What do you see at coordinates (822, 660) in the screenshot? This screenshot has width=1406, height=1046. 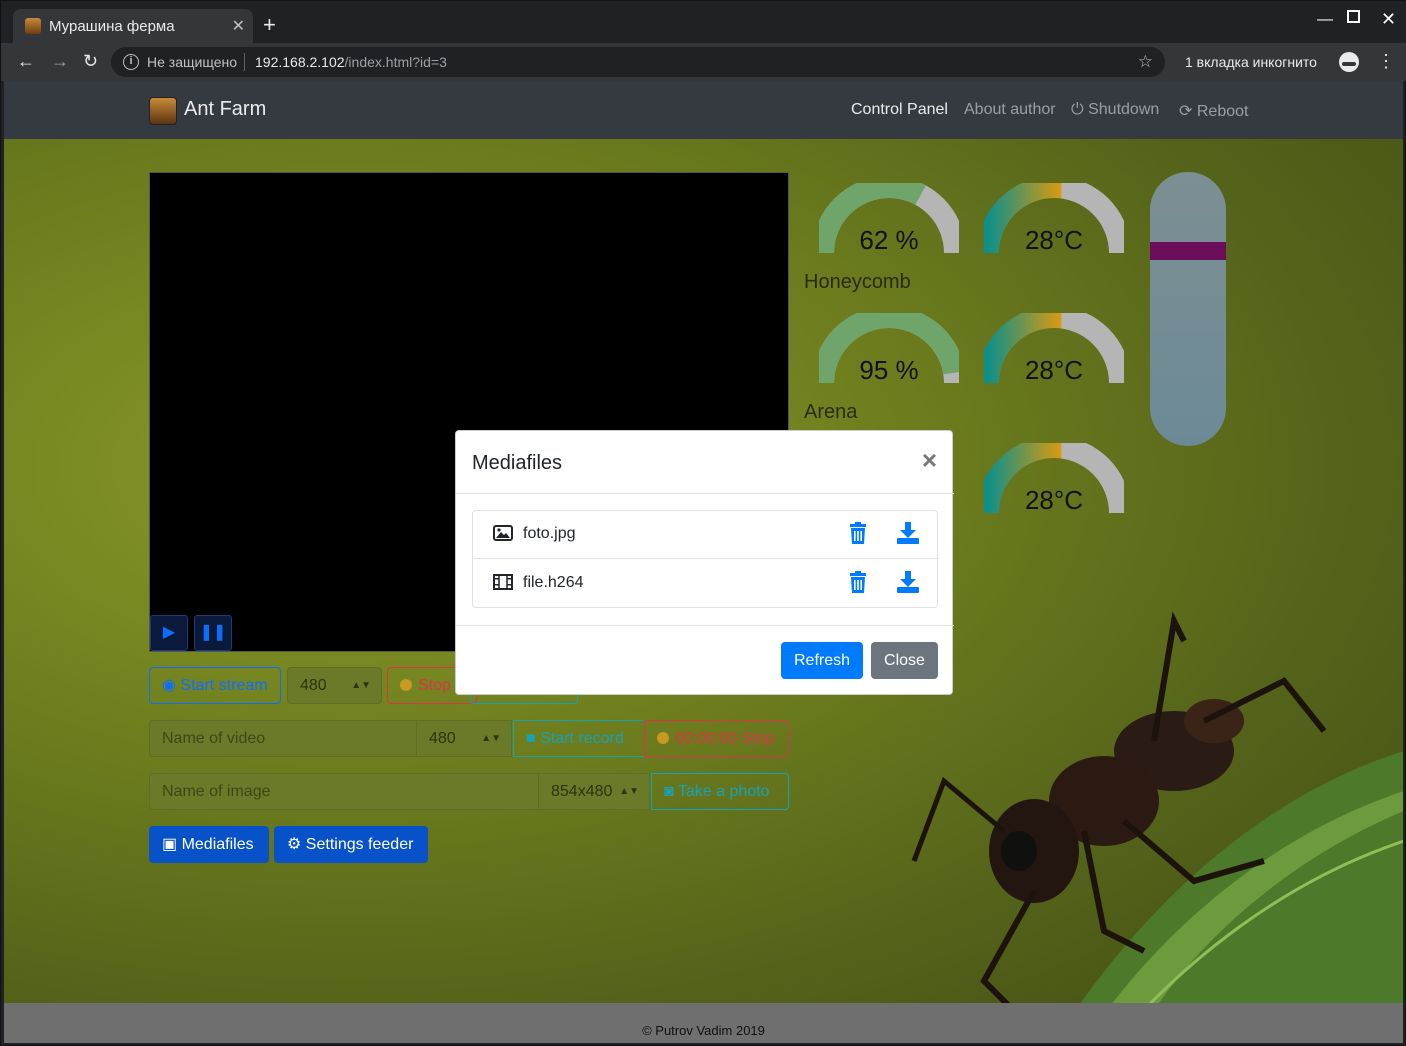 I see `refresh-button: Refresh` at bounding box center [822, 660].